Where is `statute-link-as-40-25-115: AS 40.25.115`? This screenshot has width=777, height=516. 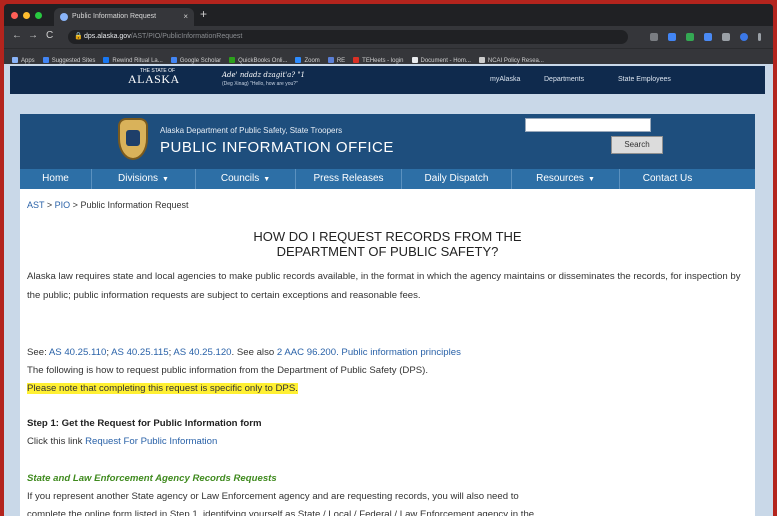
statute-link-as-40-25-115: AS 40.25.115 is located at coordinates (139, 352).